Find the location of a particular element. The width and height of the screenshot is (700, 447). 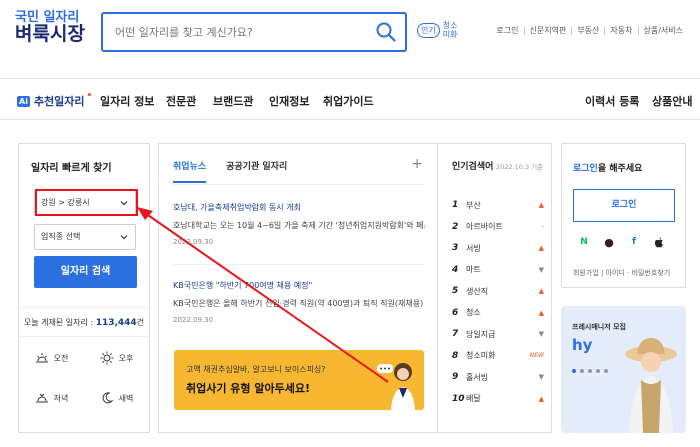

nav-item-talent: 인재정보 is located at coordinates (289, 101).